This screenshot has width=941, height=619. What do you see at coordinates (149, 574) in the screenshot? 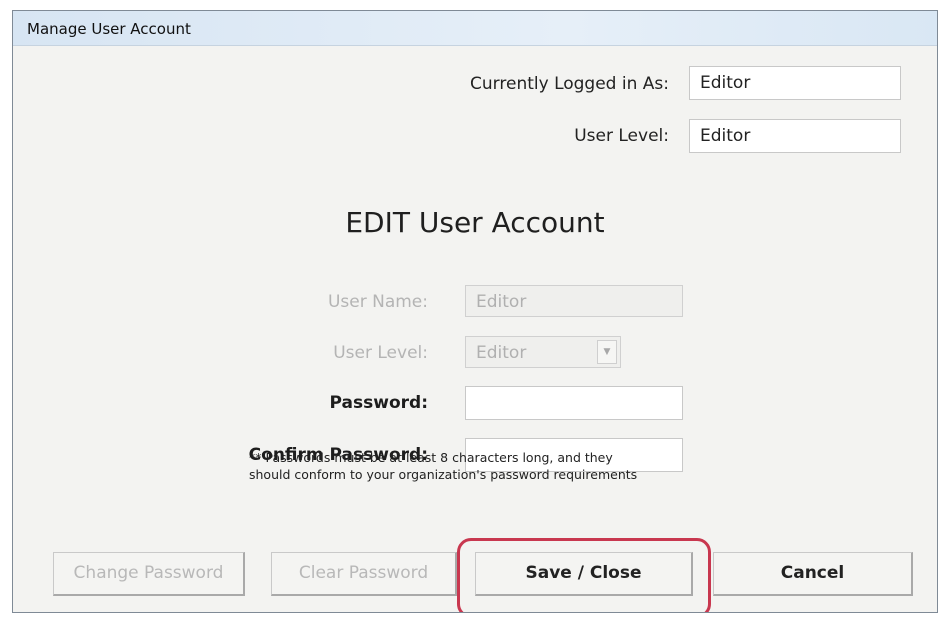
I see `change-password-button: Change Password` at bounding box center [149, 574].